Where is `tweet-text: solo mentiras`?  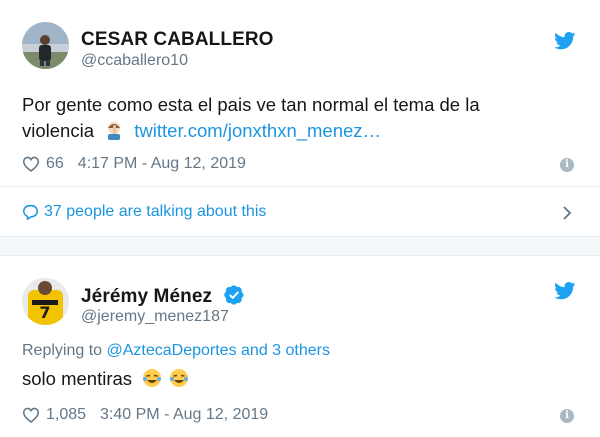
tweet-text: solo mentiras is located at coordinates (105, 378).